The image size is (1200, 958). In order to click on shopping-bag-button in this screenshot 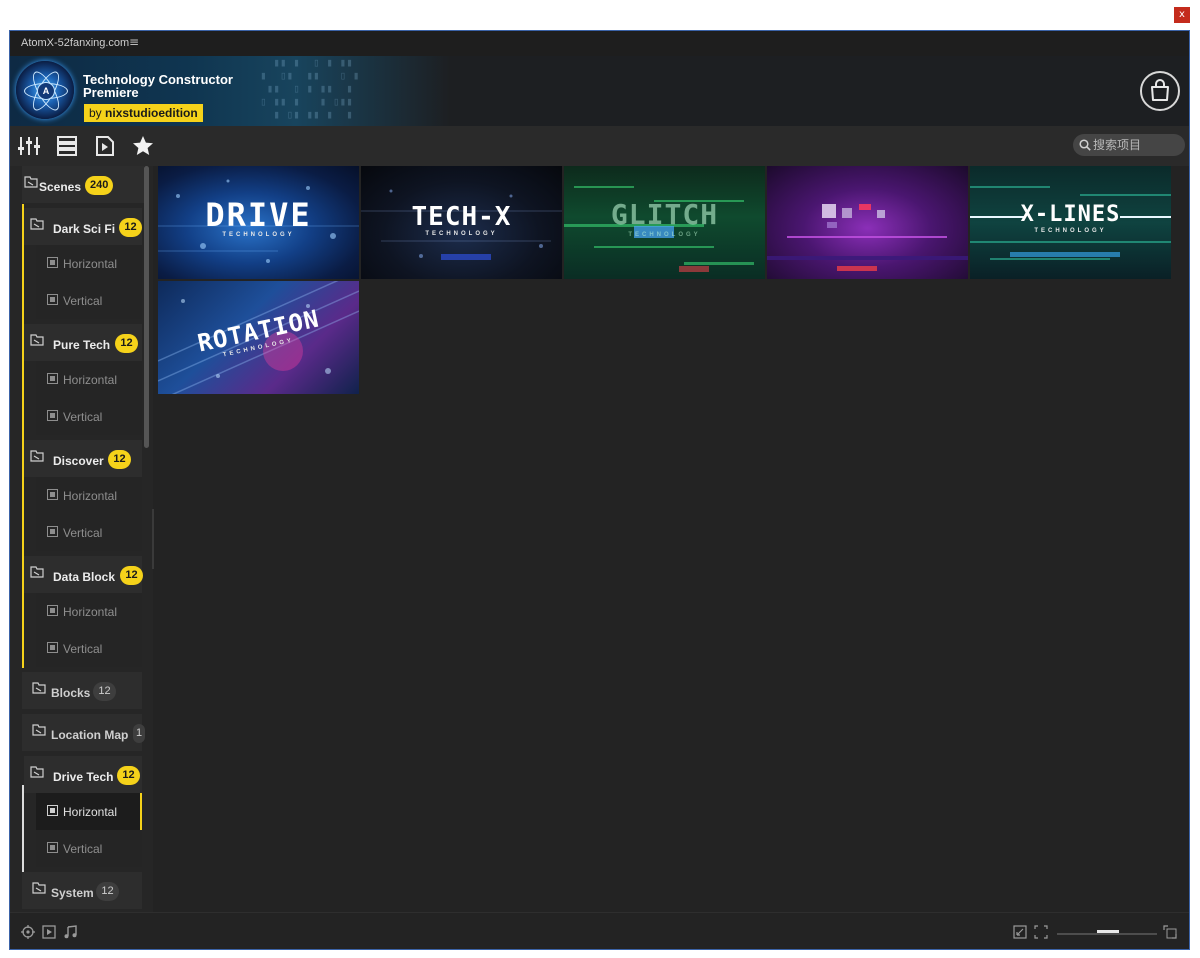, I will do `click(1160, 91)`.